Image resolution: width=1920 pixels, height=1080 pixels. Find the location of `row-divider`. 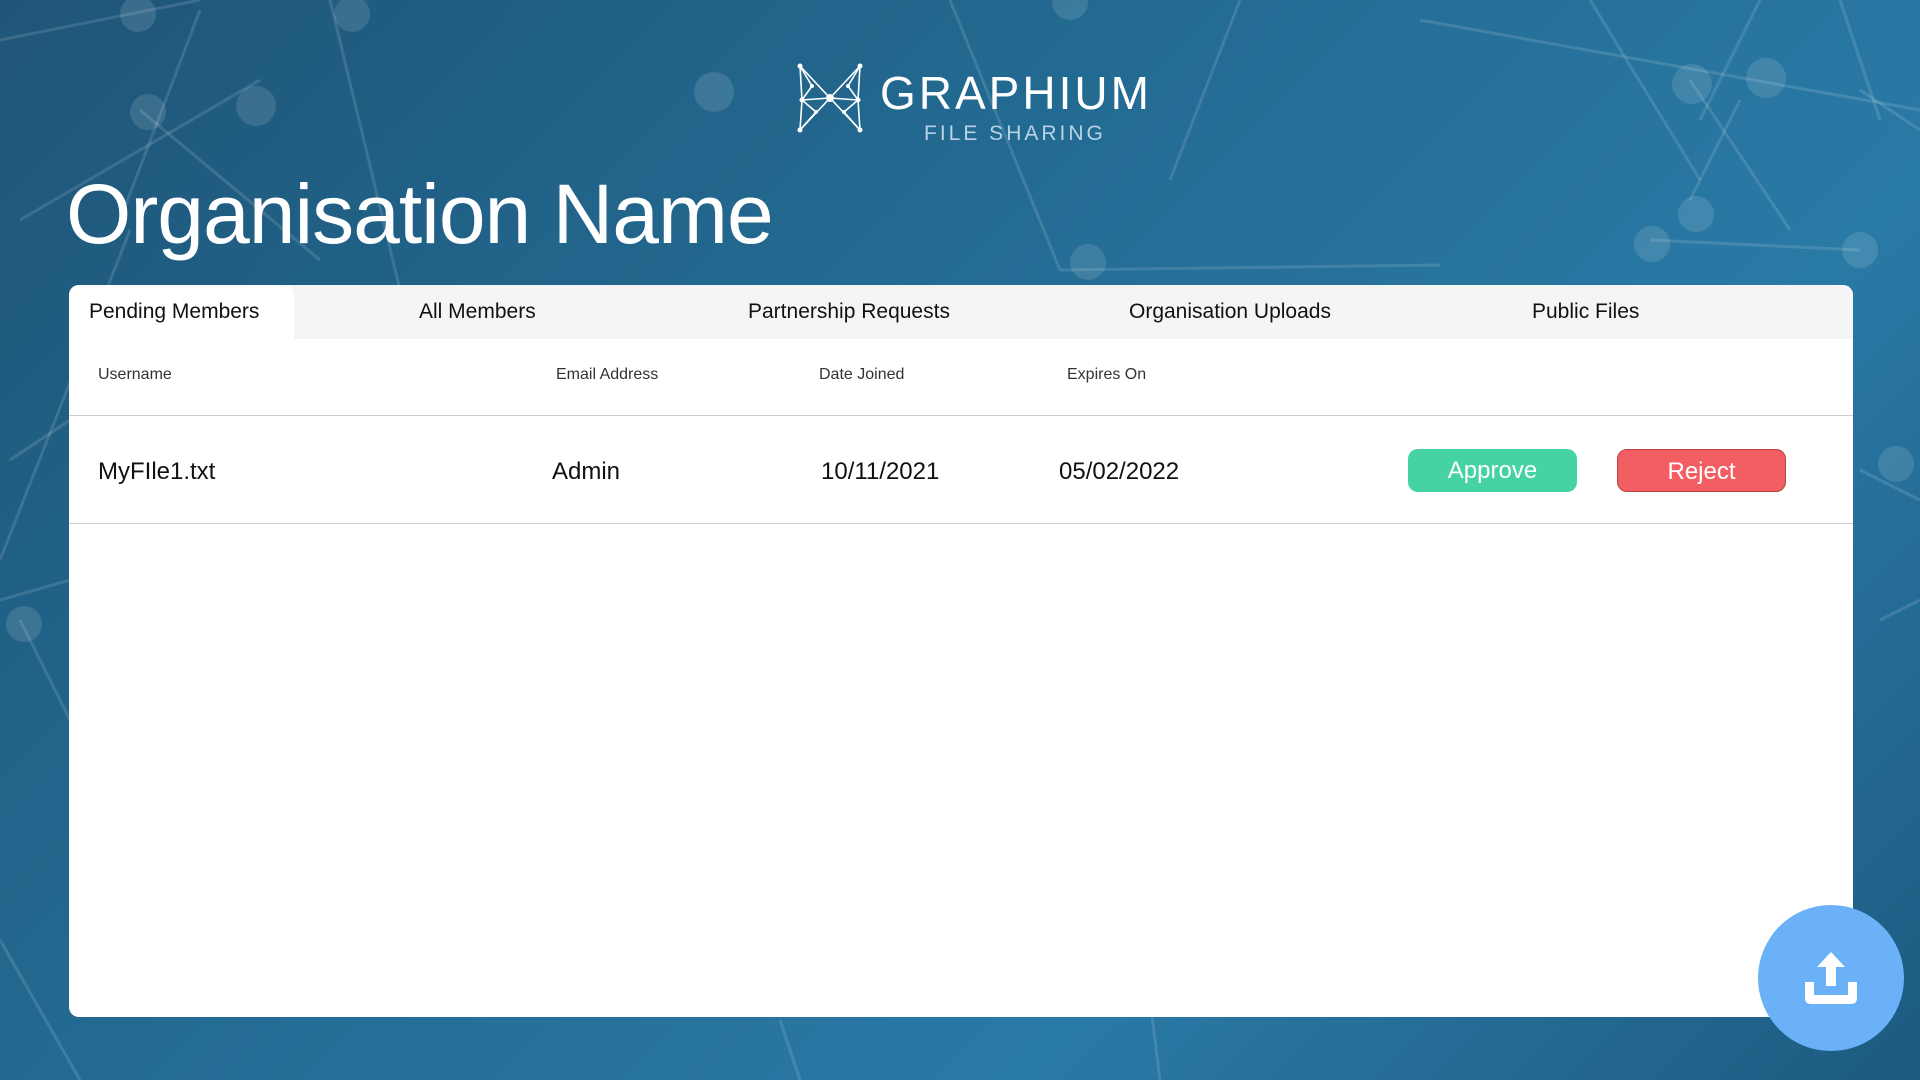

row-divider is located at coordinates (961, 523).